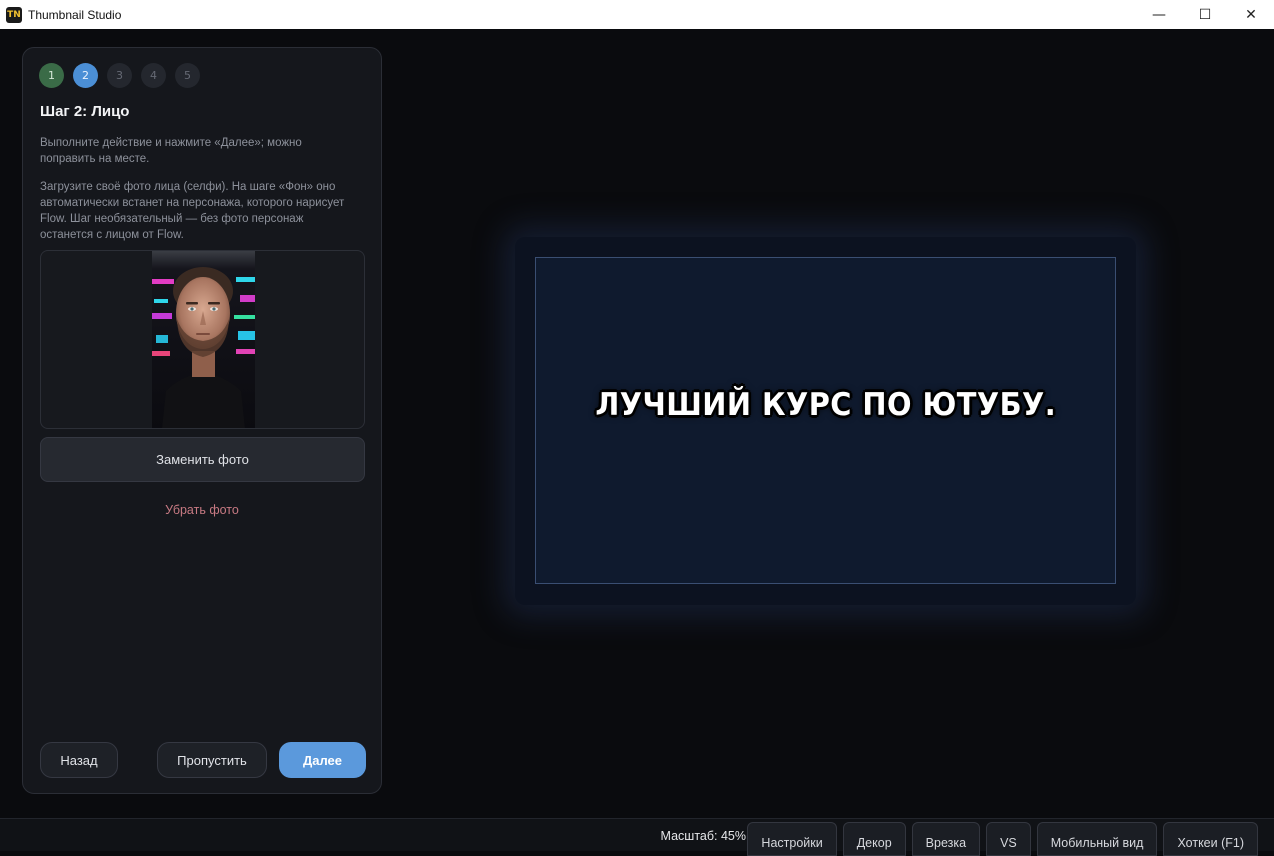  I want to click on step-title: Шаг 2: Лицо, so click(85, 111).